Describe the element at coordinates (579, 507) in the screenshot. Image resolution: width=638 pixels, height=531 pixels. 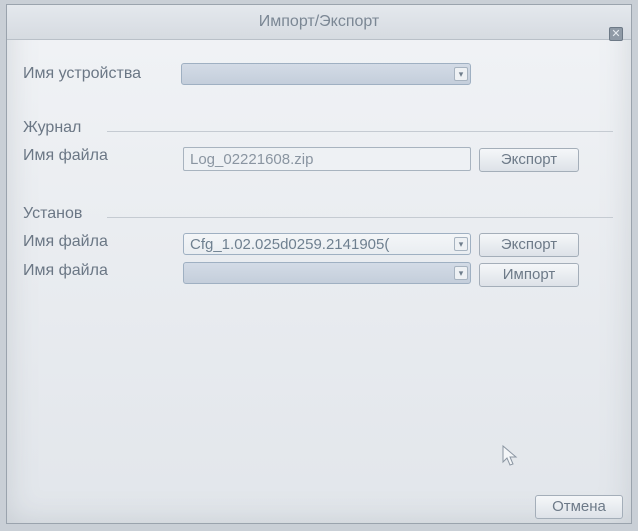
I see `cancel-button: Отмена` at that location.